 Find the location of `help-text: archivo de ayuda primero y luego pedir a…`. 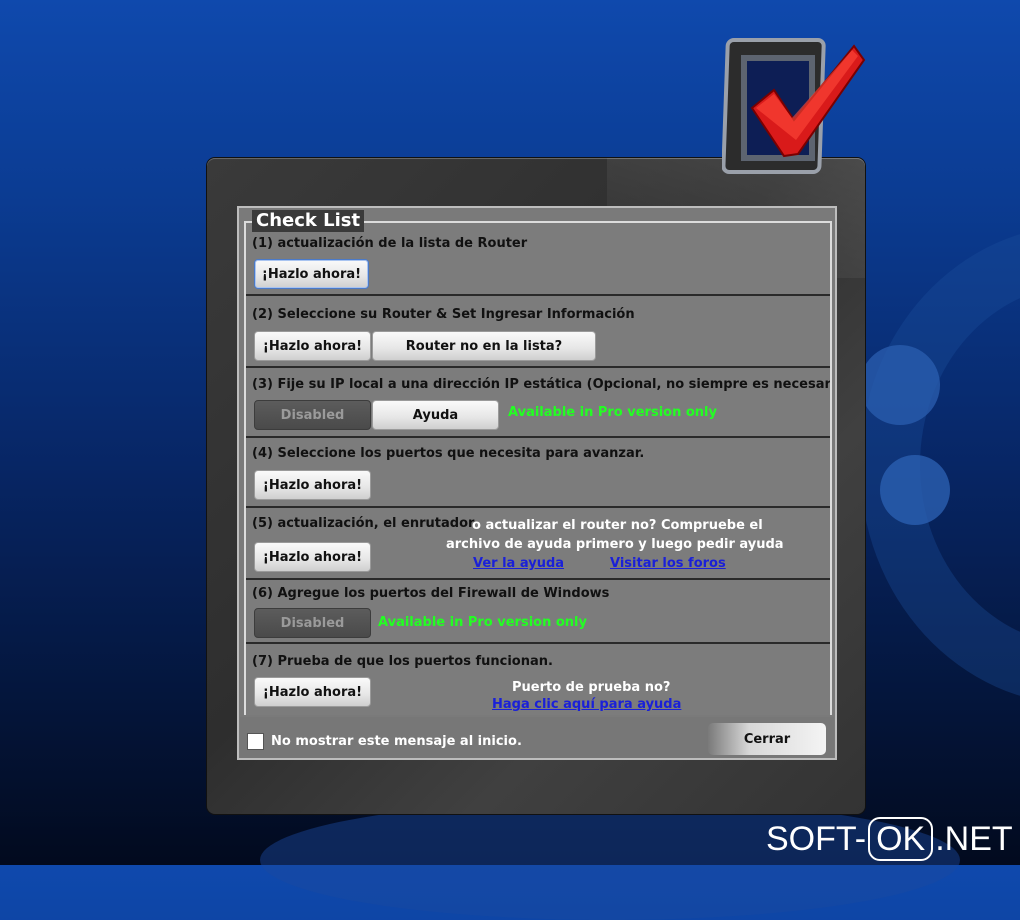

help-text: archivo de ayuda primero y luego pedir a… is located at coordinates (615, 544).